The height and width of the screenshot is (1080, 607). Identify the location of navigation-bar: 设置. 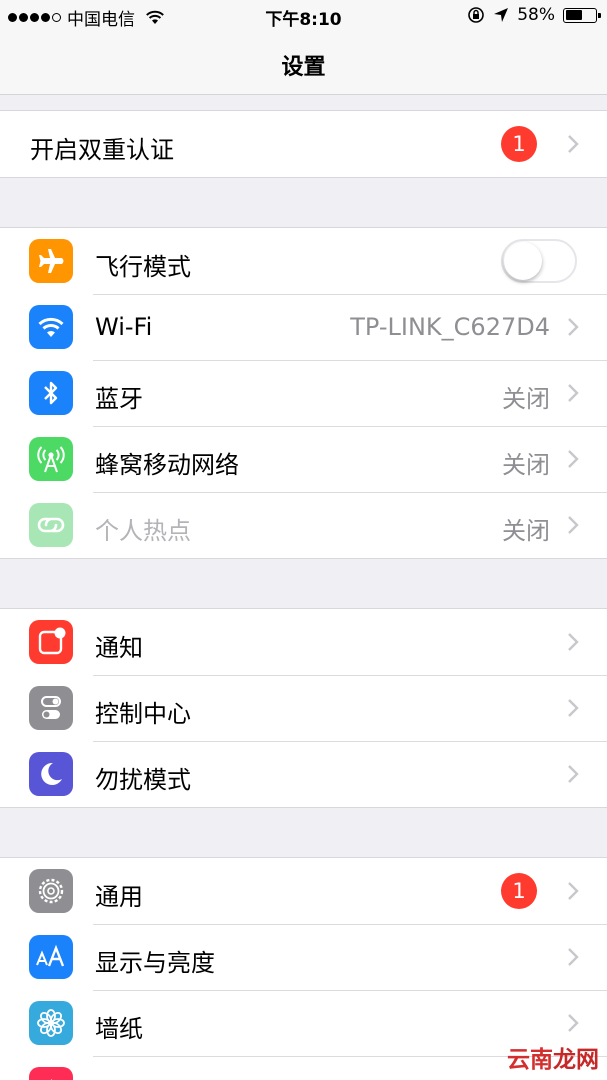
(303, 63).